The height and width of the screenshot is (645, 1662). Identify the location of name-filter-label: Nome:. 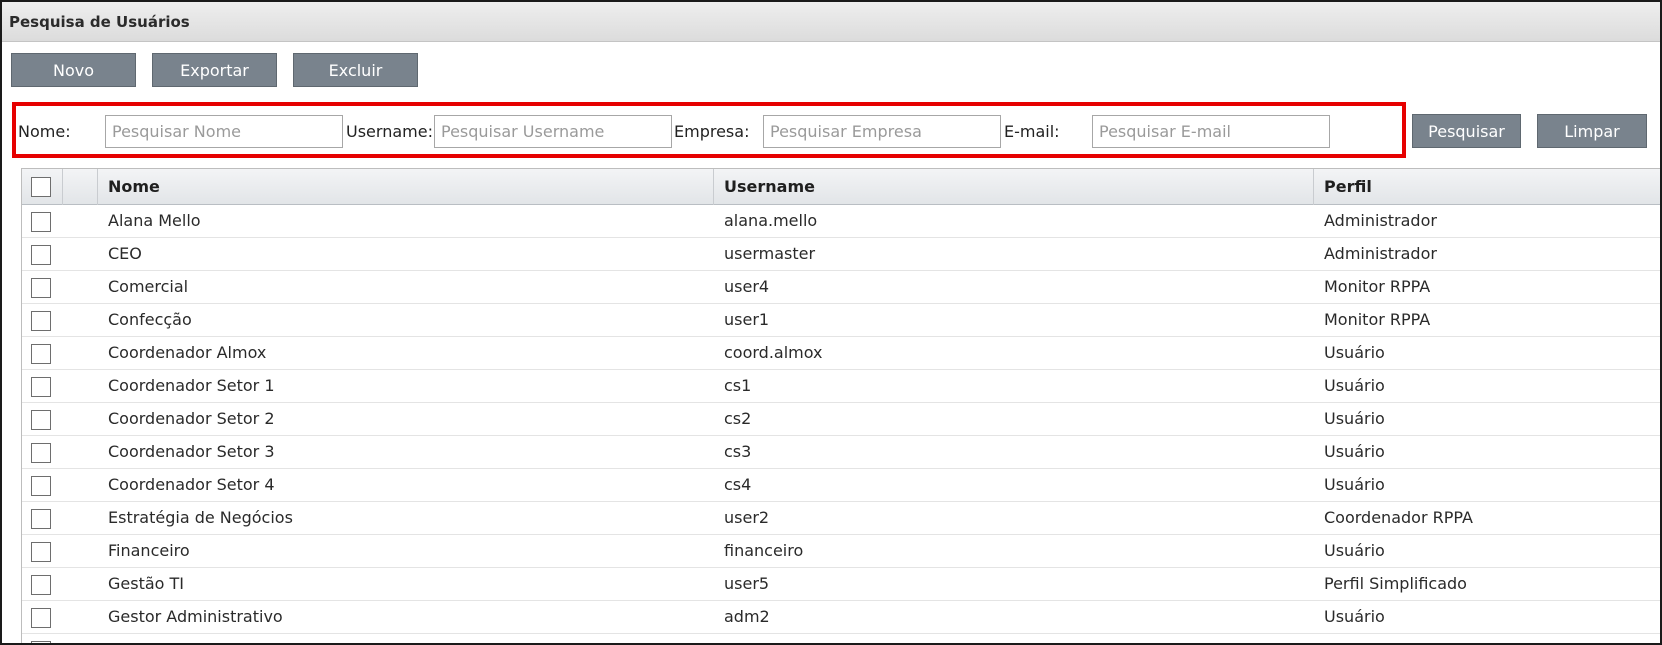
(44, 131).